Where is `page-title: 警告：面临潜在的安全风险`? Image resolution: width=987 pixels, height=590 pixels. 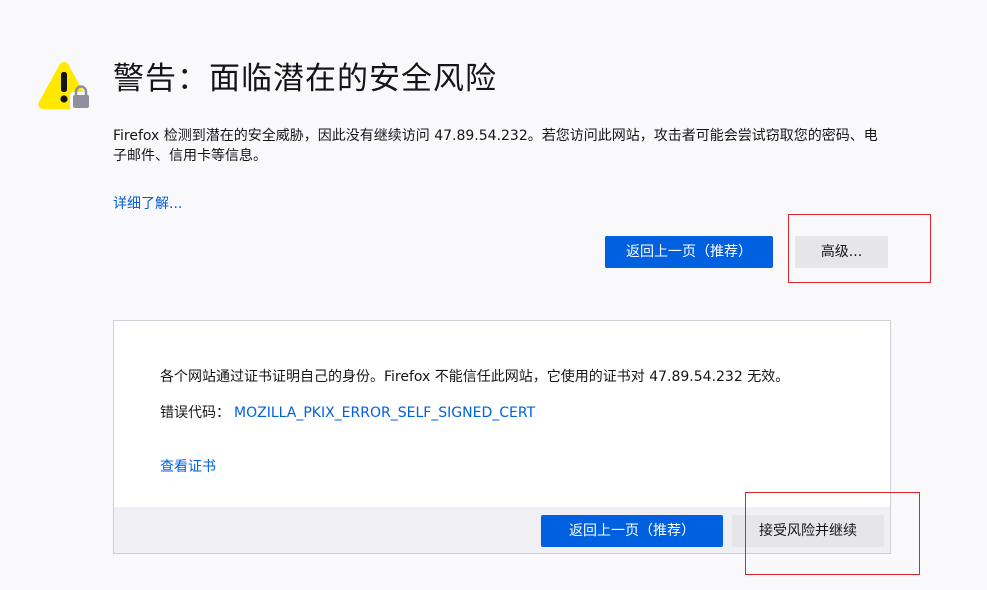 page-title: 警告：面临潜在的安全风险 is located at coordinates (305, 79).